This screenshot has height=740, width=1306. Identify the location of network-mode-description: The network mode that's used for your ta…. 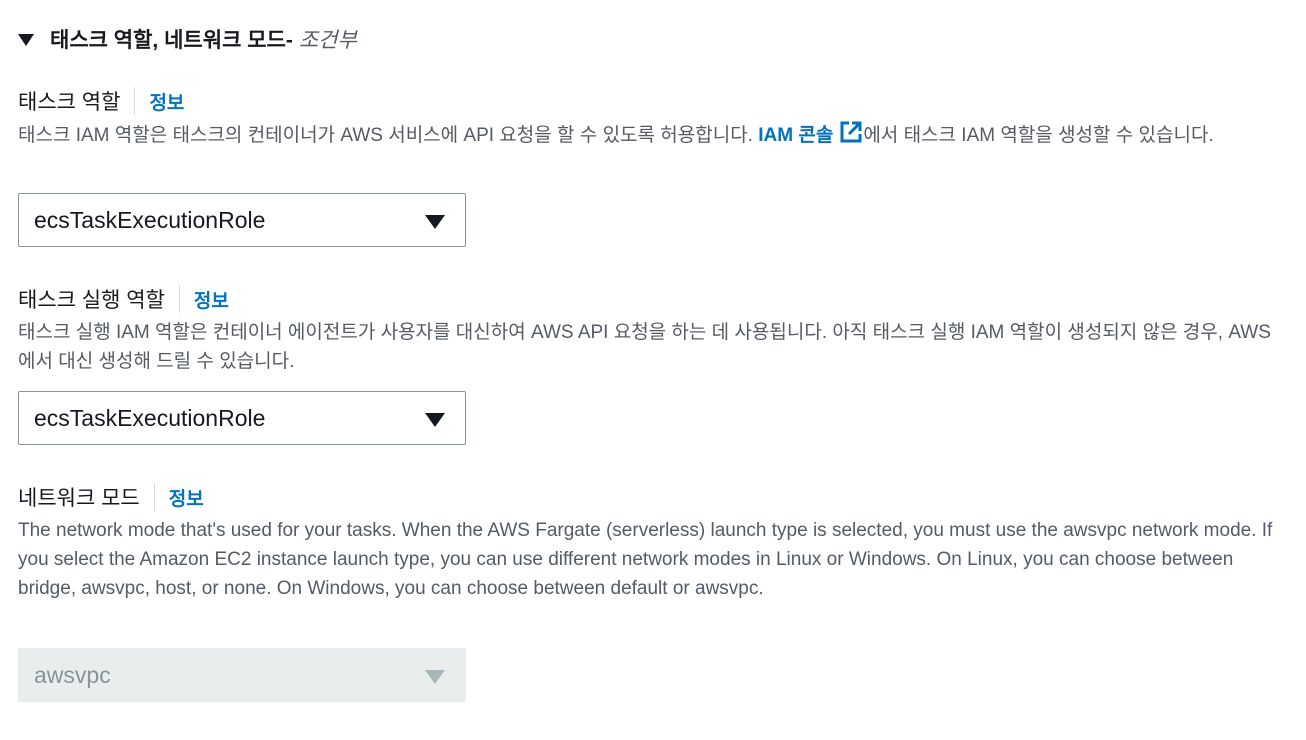
(645, 559).